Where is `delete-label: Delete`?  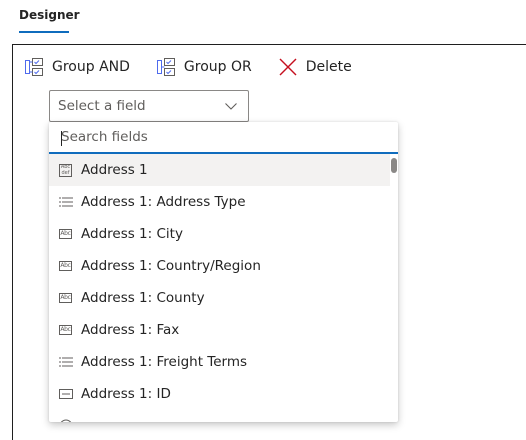 delete-label: Delete is located at coordinates (328, 67).